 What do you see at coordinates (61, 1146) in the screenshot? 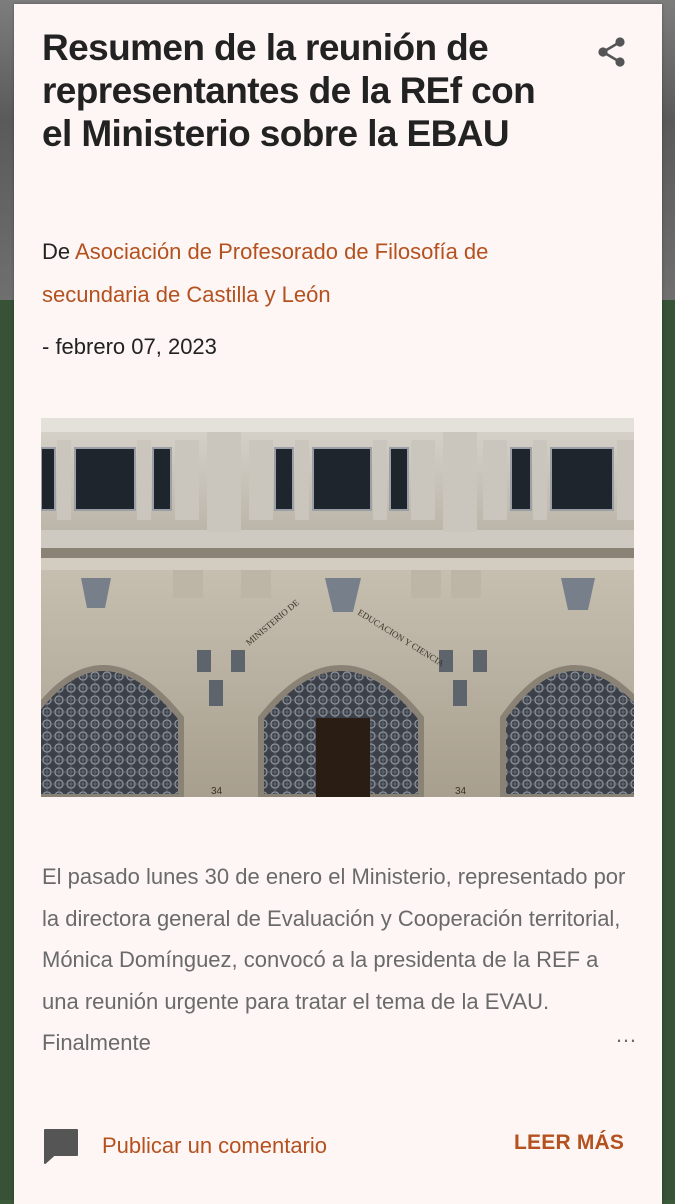
I see `comment-icon` at bounding box center [61, 1146].